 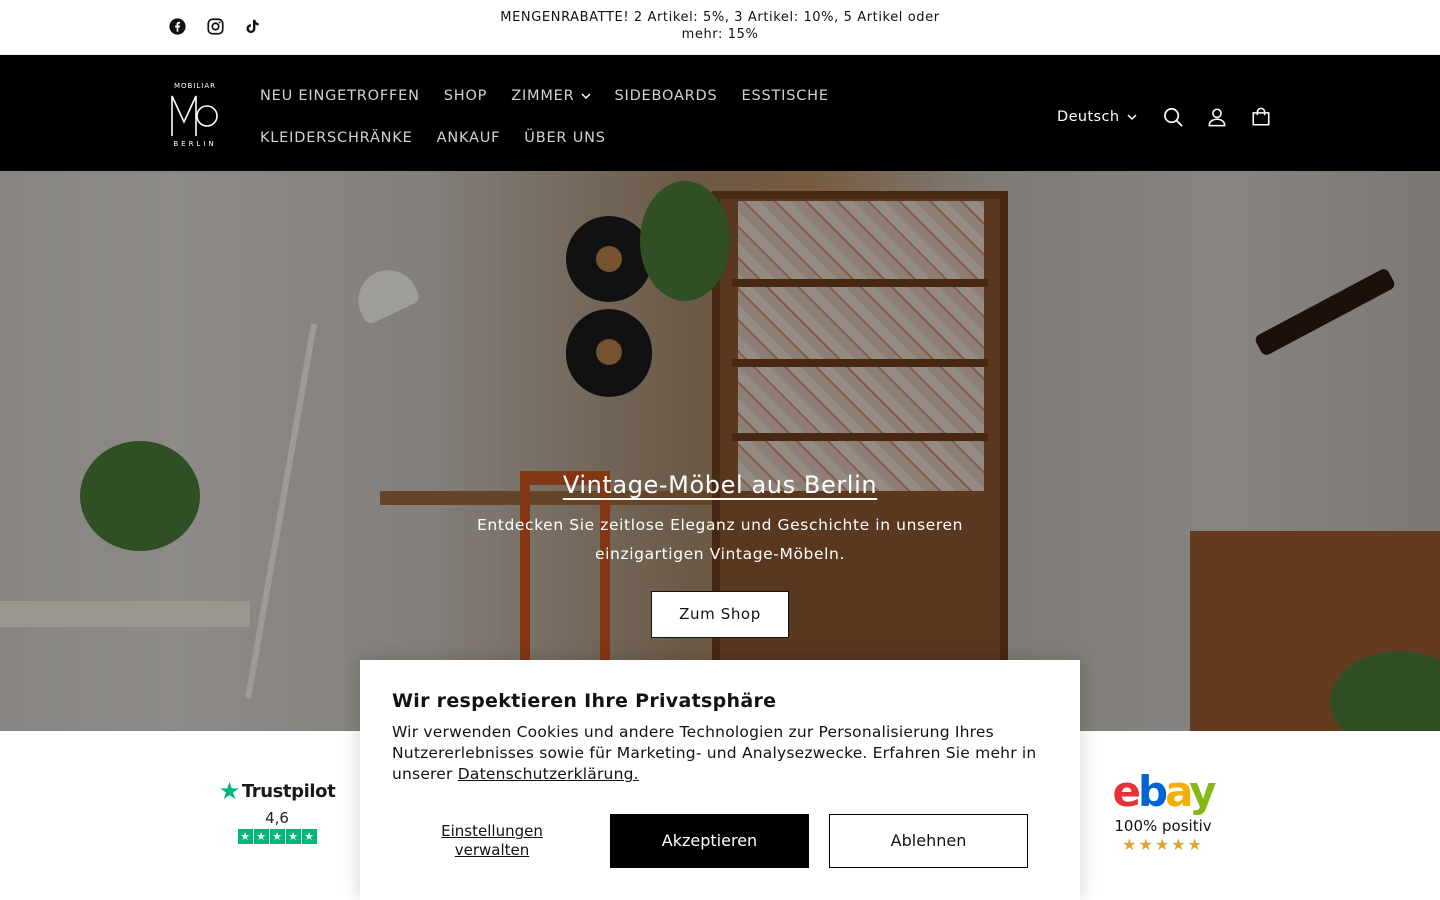 What do you see at coordinates (229, 791) in the screenshot?
I see `trustpilot-star-icon: ★` at bounding box center [229, 791].